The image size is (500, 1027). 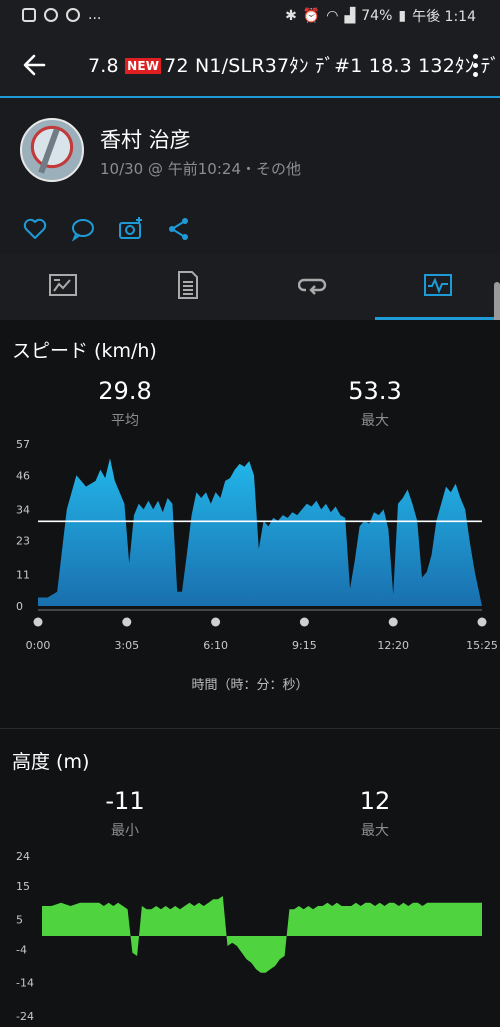 What do you see at coordinates (38, 645) in the screenshot?
I see `speed-x-tick: 0:00` at bounding box center [38, 645].